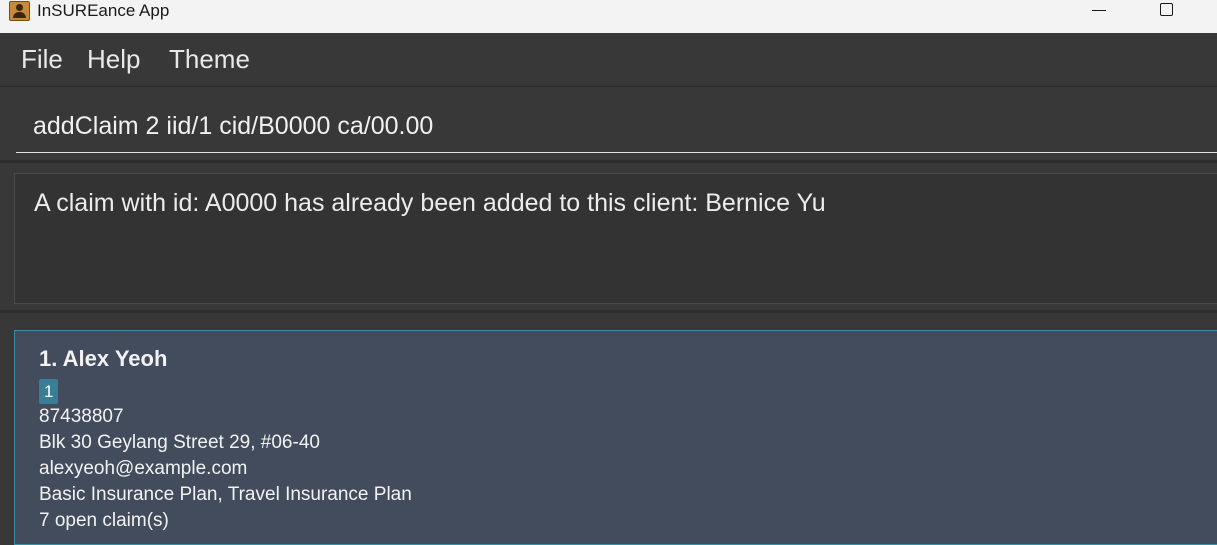 The image size is (1217, 545). I want to click on person-address: Blk 30 Geylang Street 29, #06-40, so click(179, 442).